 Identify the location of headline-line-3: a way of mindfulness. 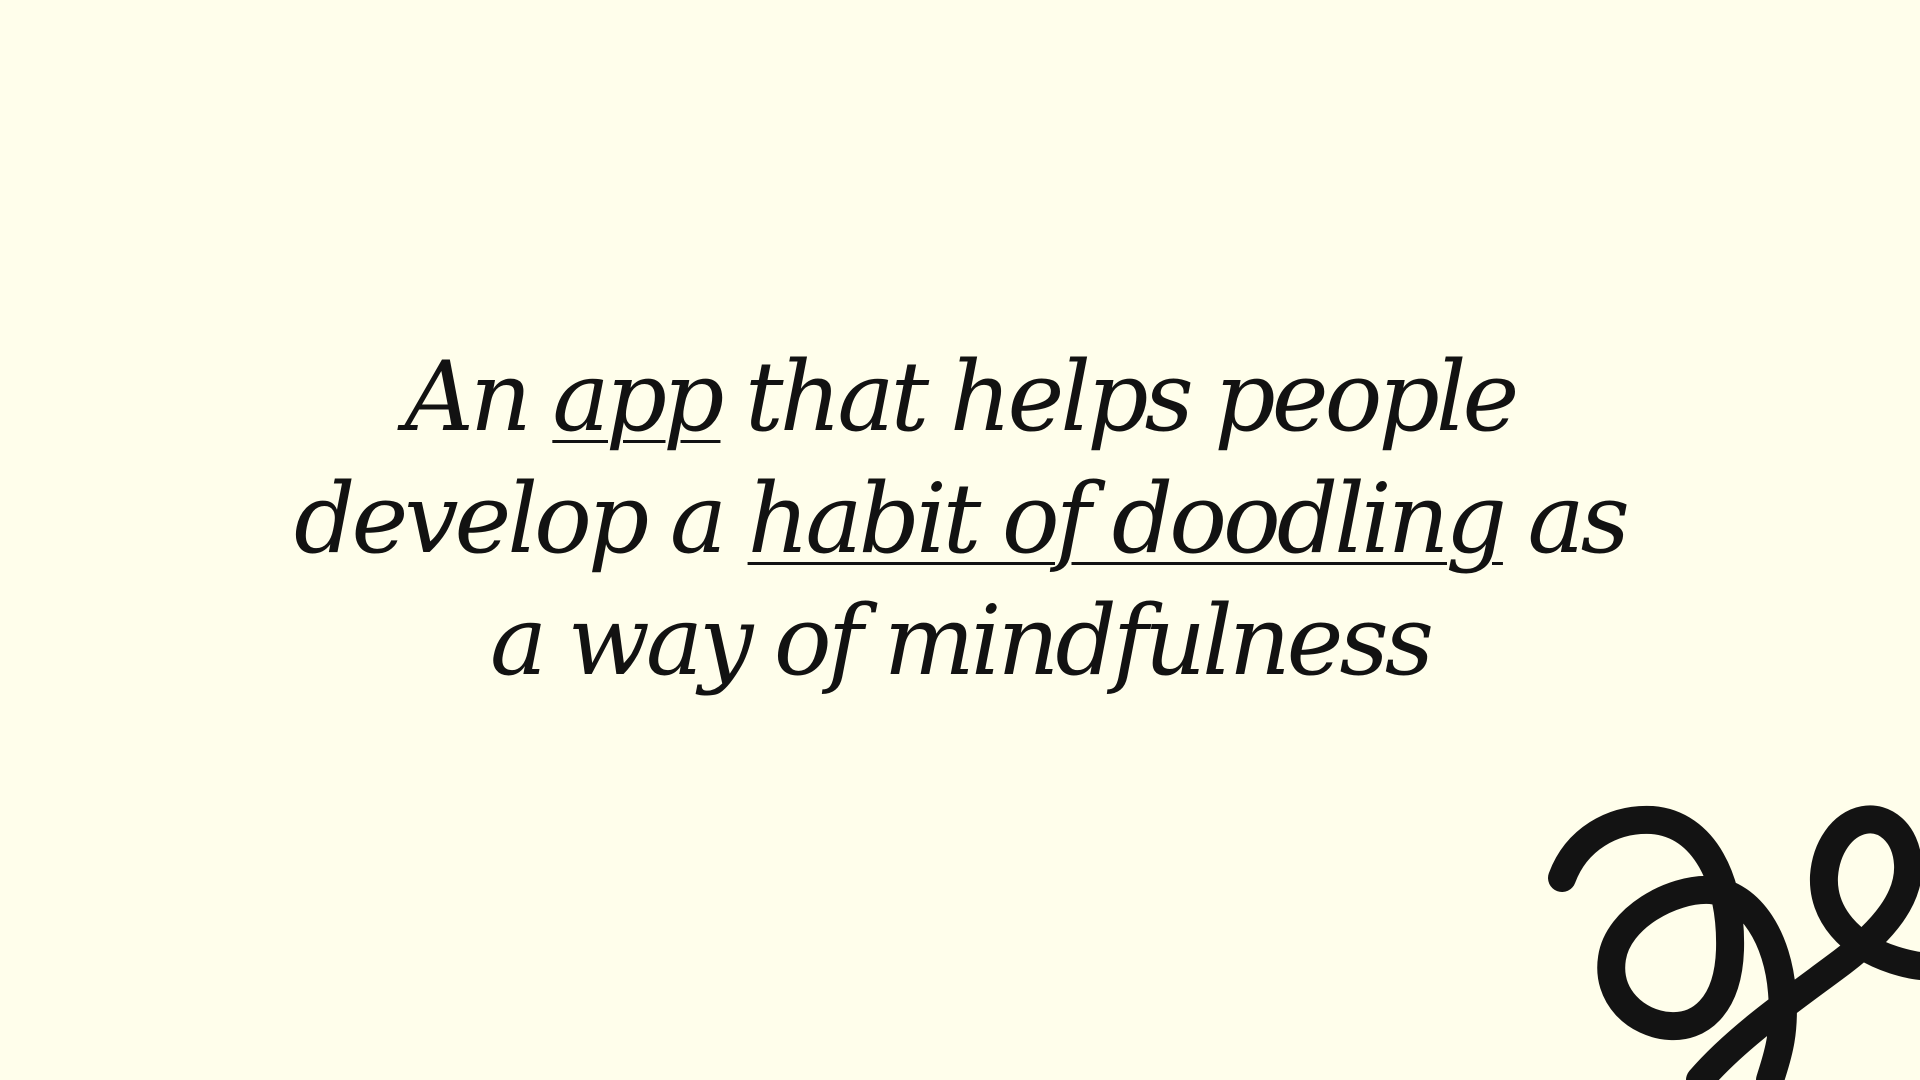
(960, 641).